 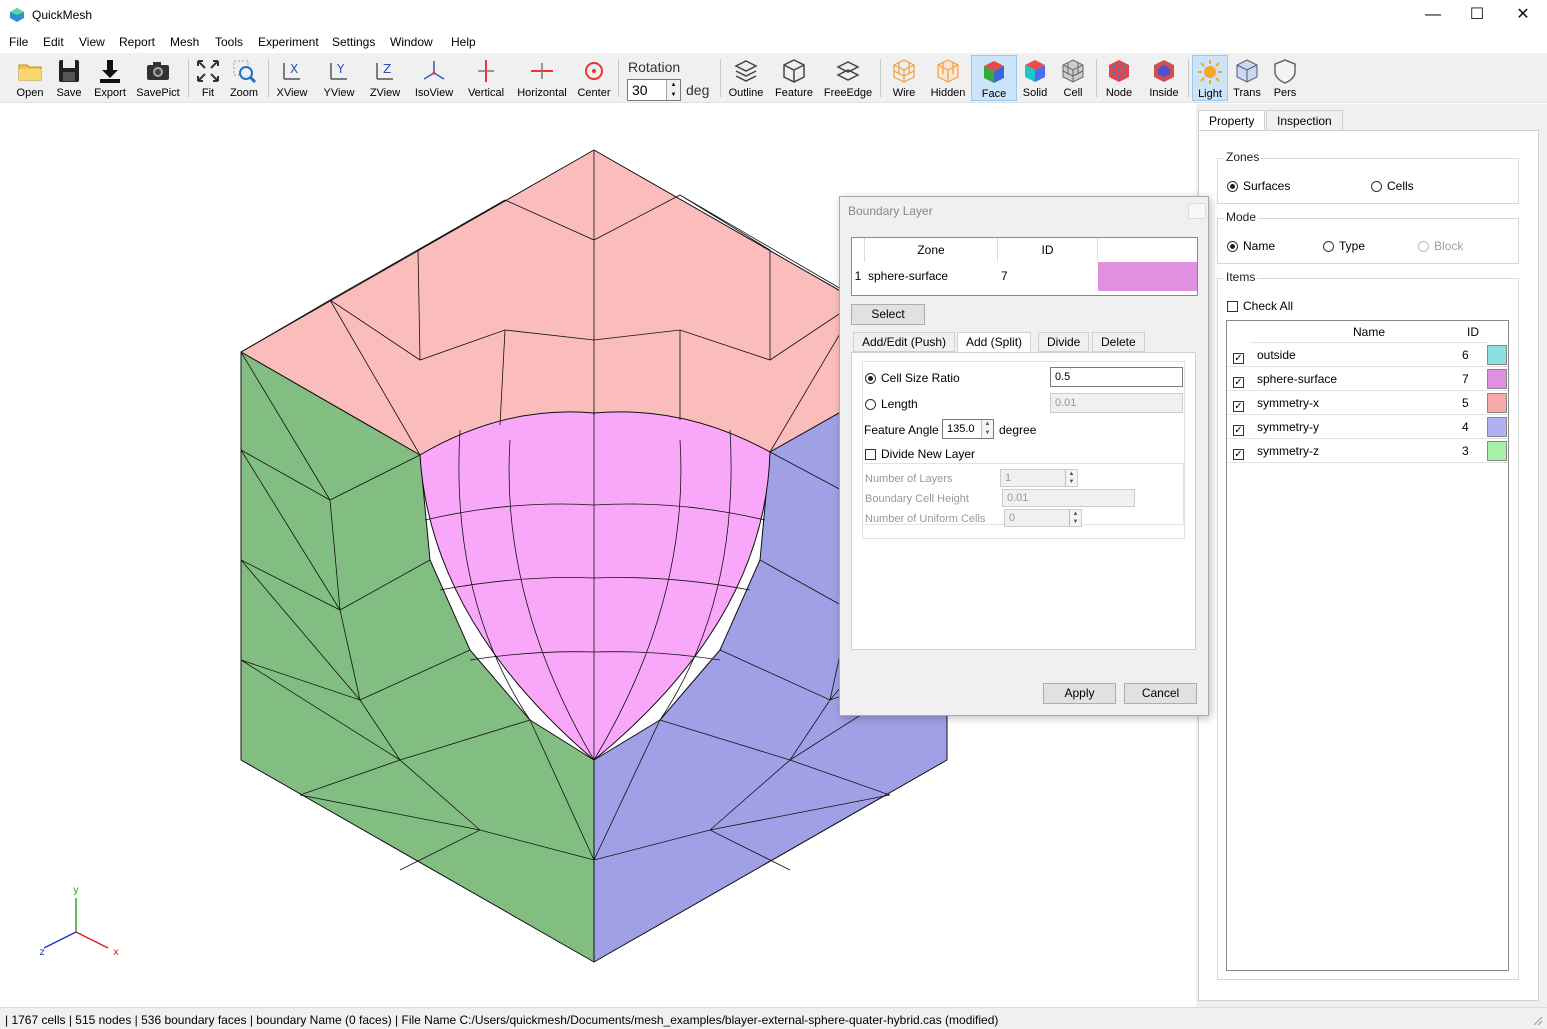 I want to click on cell-button: Cell, so click(x=1073, y=78).